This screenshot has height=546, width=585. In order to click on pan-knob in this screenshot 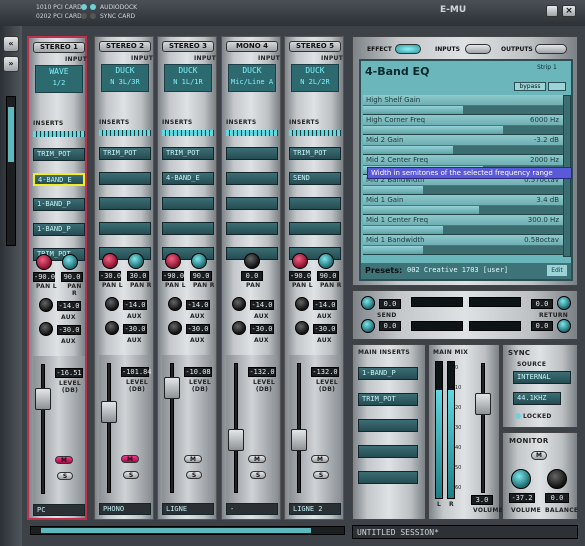, I will do `click(252, 261)`.